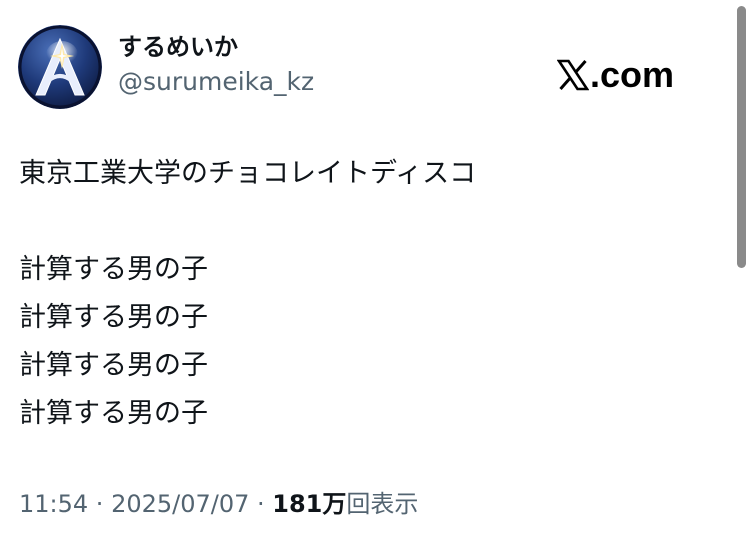  What do you see at coordinates (216, 82) in the screenshot?
I see `user-handle: @surumeika_kz` at bounding box center [216, 82].